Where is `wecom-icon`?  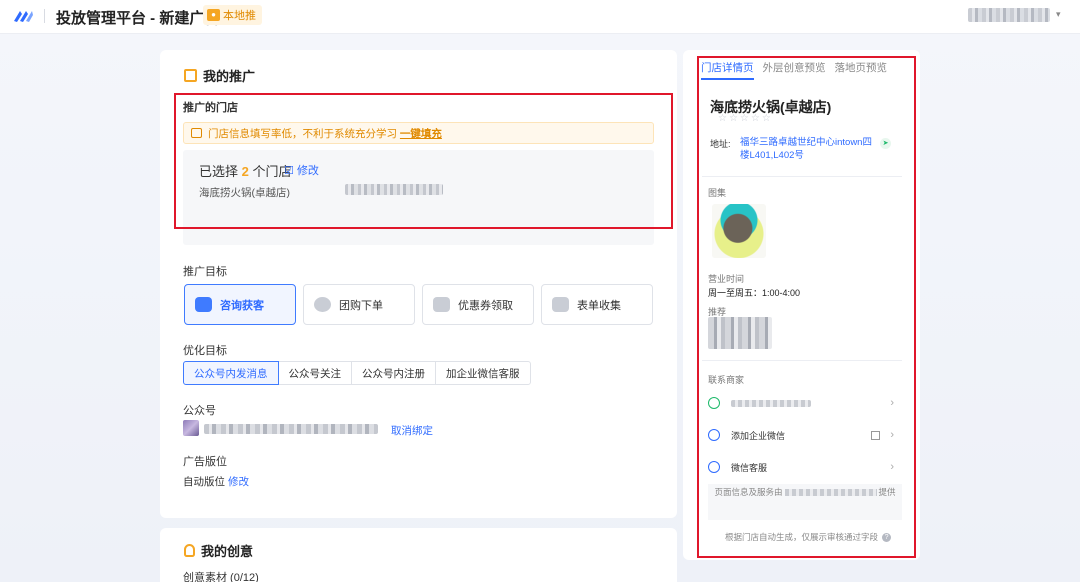 wecom-icon is located at coordinates (714, 435).